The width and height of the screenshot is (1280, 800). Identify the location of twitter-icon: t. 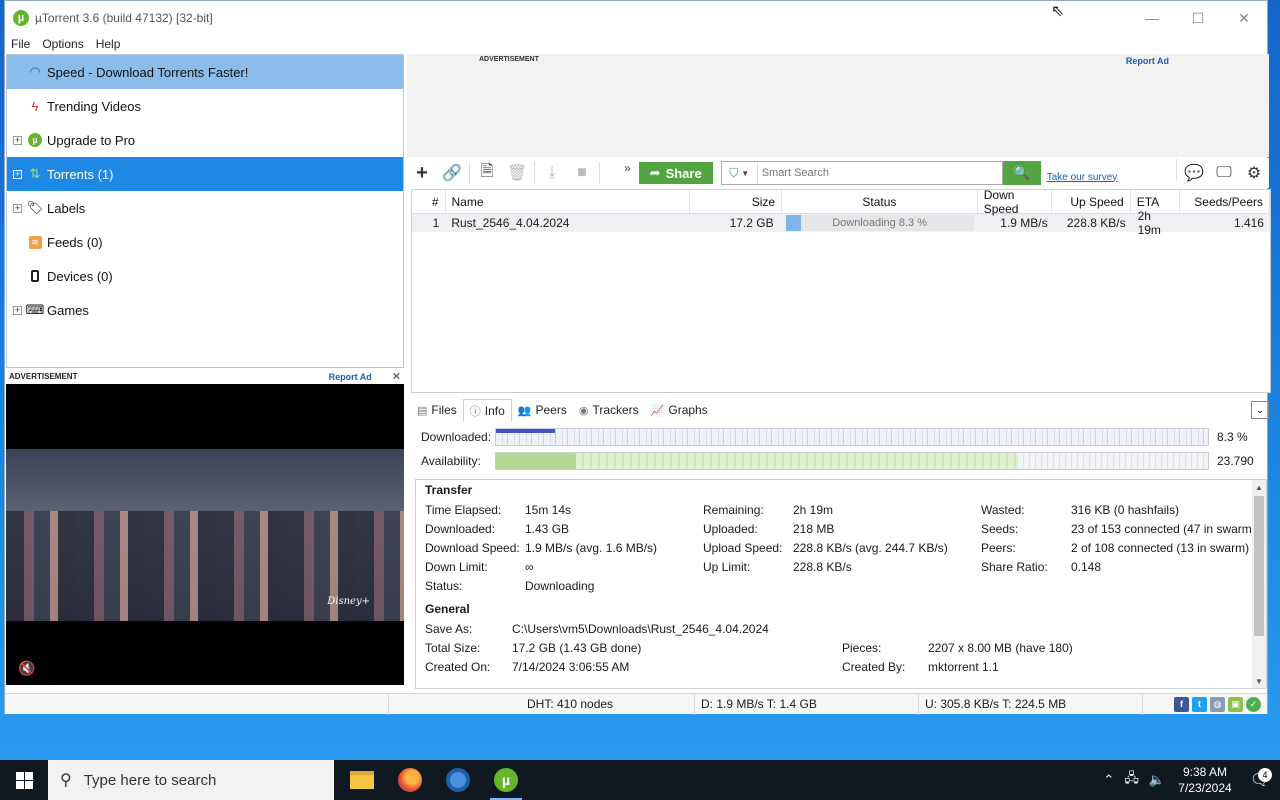
(1199, 704).